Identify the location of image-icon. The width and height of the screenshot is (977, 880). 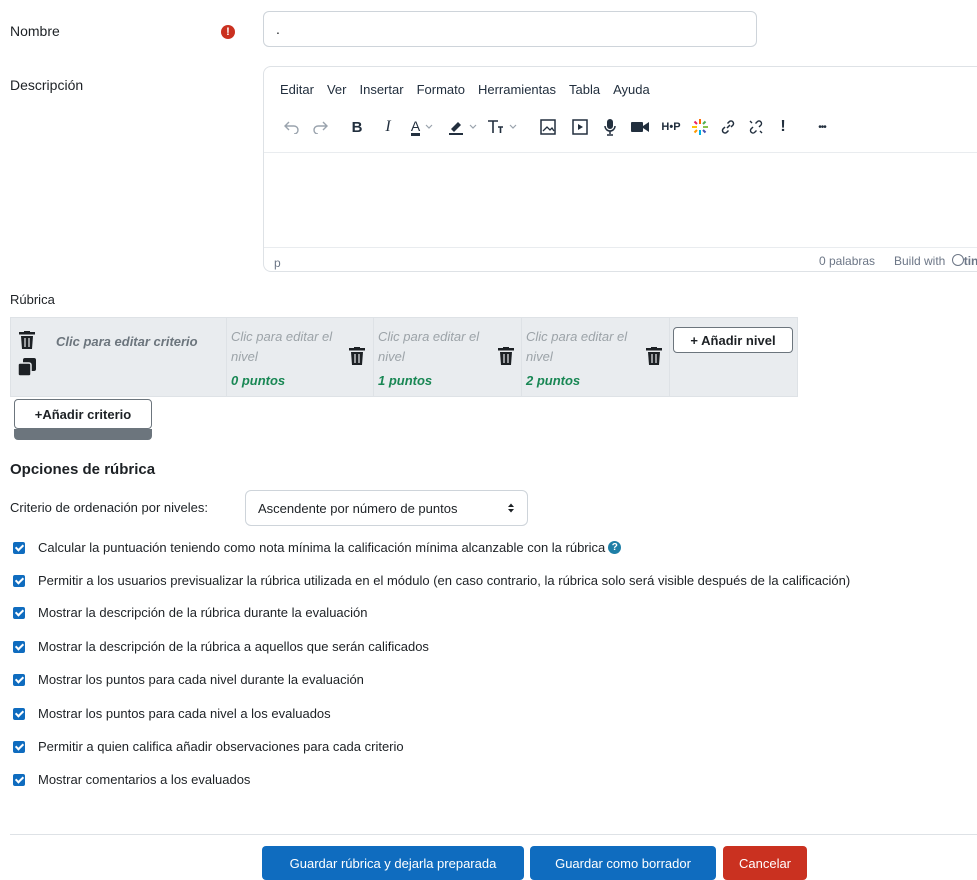
(548, 127).